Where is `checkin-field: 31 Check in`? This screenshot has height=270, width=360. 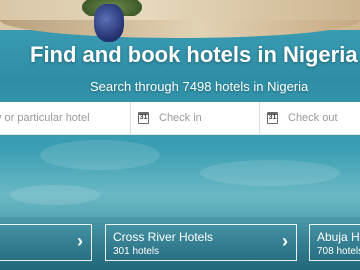
checkin-field: 31 Check in is located at coordinates (195, 118).